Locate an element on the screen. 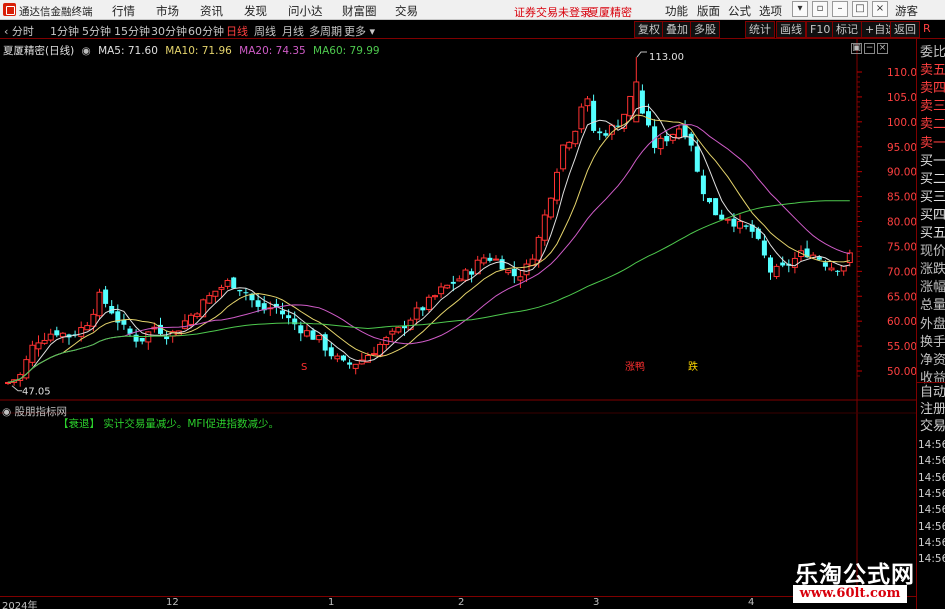 This screenshot has width=945, height=609. sidebar-action-1: 注册 is located at coordinates (932, 409).